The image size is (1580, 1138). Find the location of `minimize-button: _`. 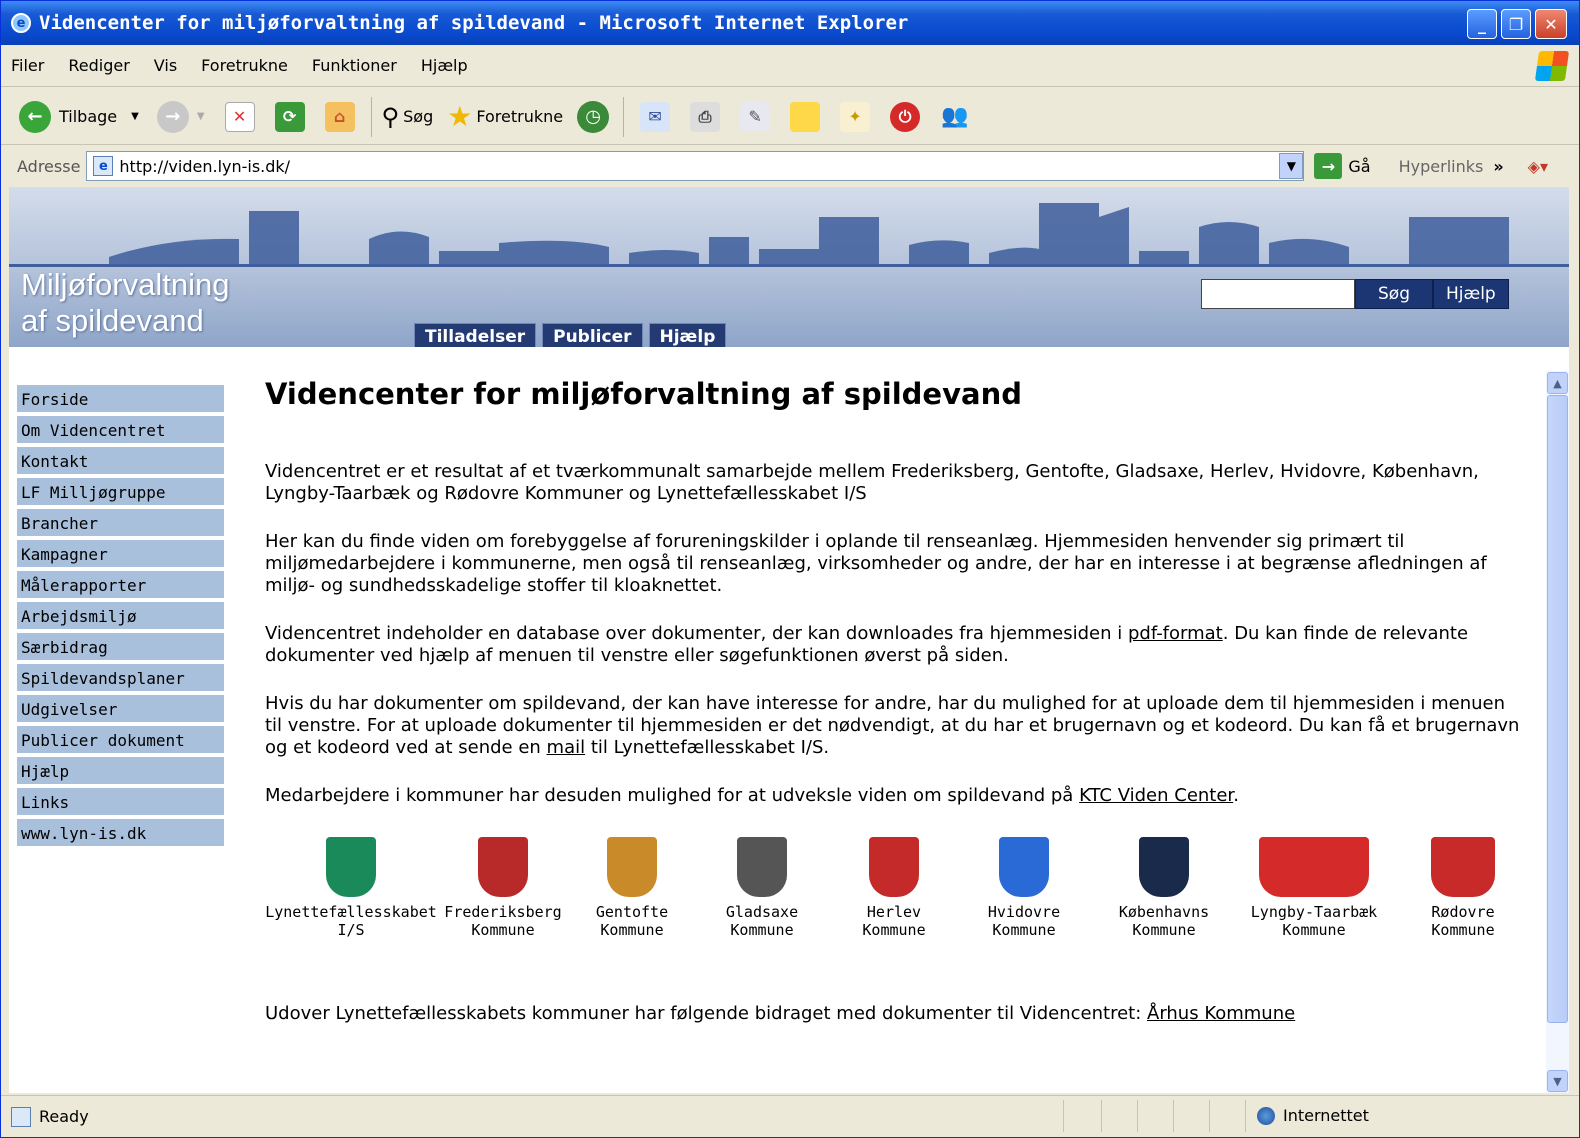

minimize-button: _ is located at coordinates (1482, 24).